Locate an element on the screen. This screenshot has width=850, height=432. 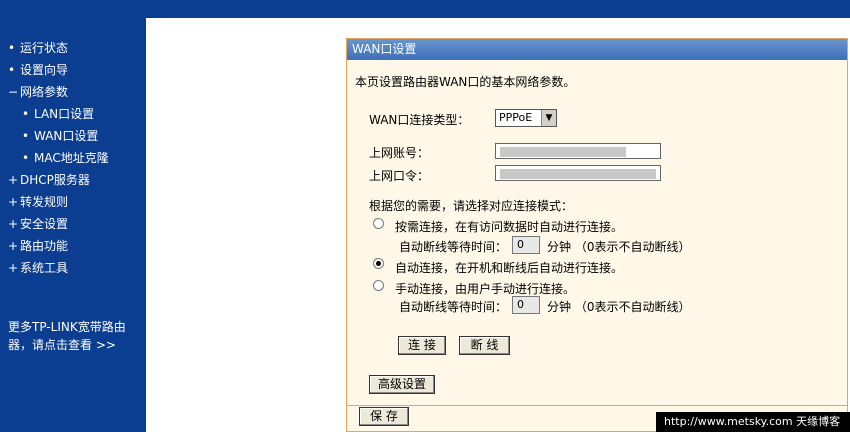
dropdown-arrow-icon: ▼ is located at coordinates (548, 118).